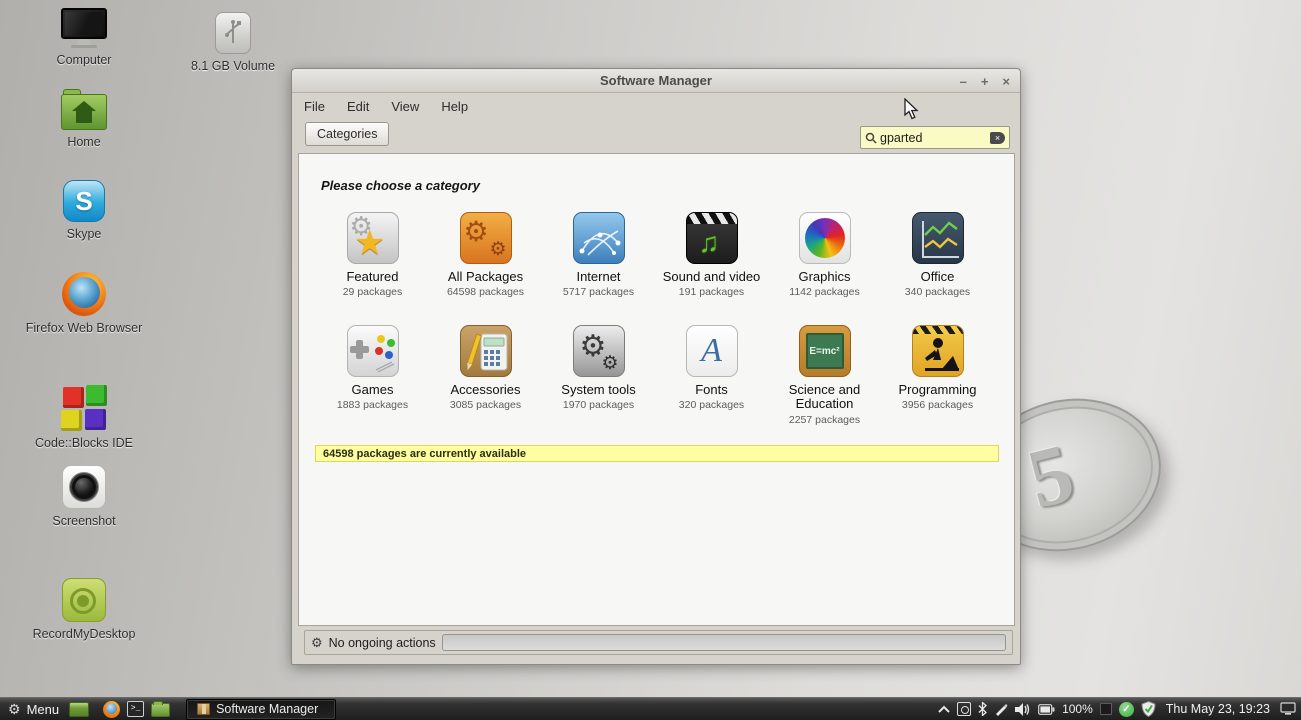 This screenshot has width=1301, height=720. I want to click on tray-expand-icon, so click(944, 709).